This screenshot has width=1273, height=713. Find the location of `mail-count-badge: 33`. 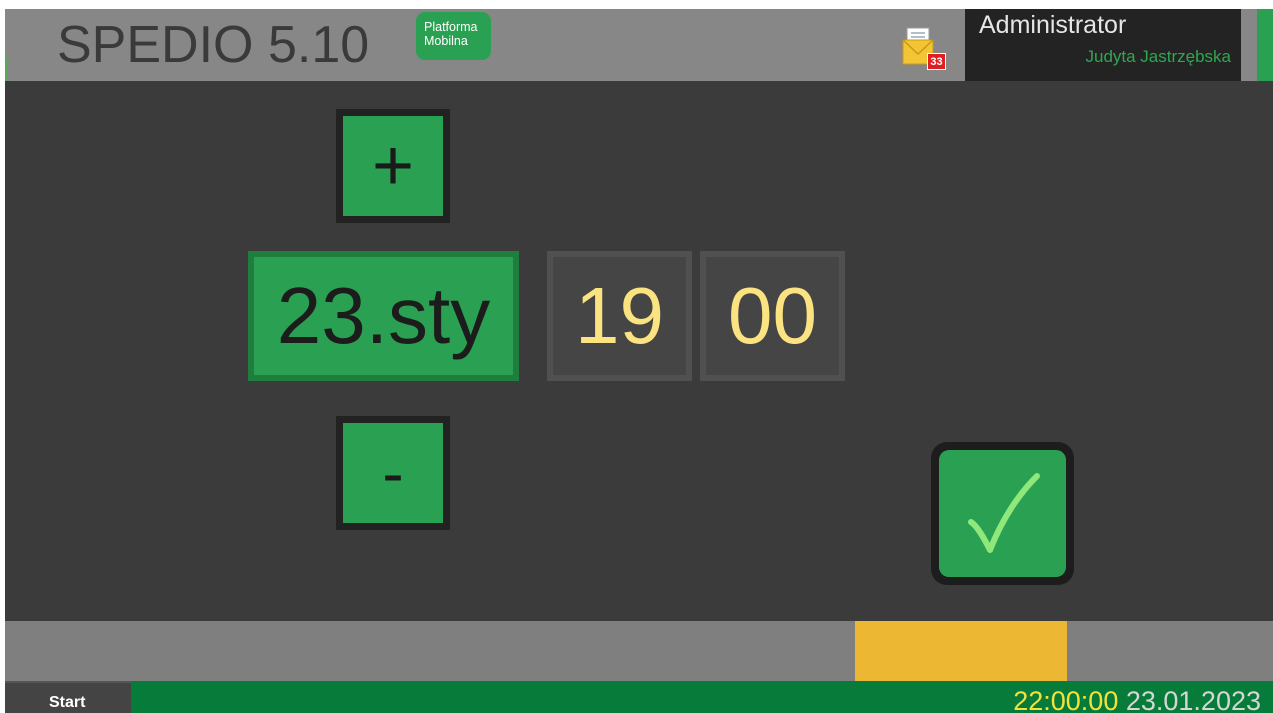

mail-count-badge: 33 is located at coordinates (936, 61).